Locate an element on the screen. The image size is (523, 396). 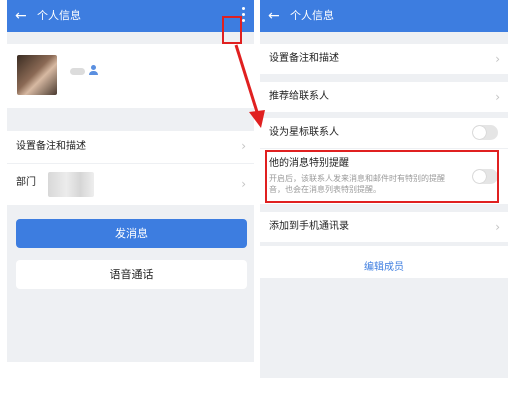
star-contact-toggle is located at coordinates (485, 132).